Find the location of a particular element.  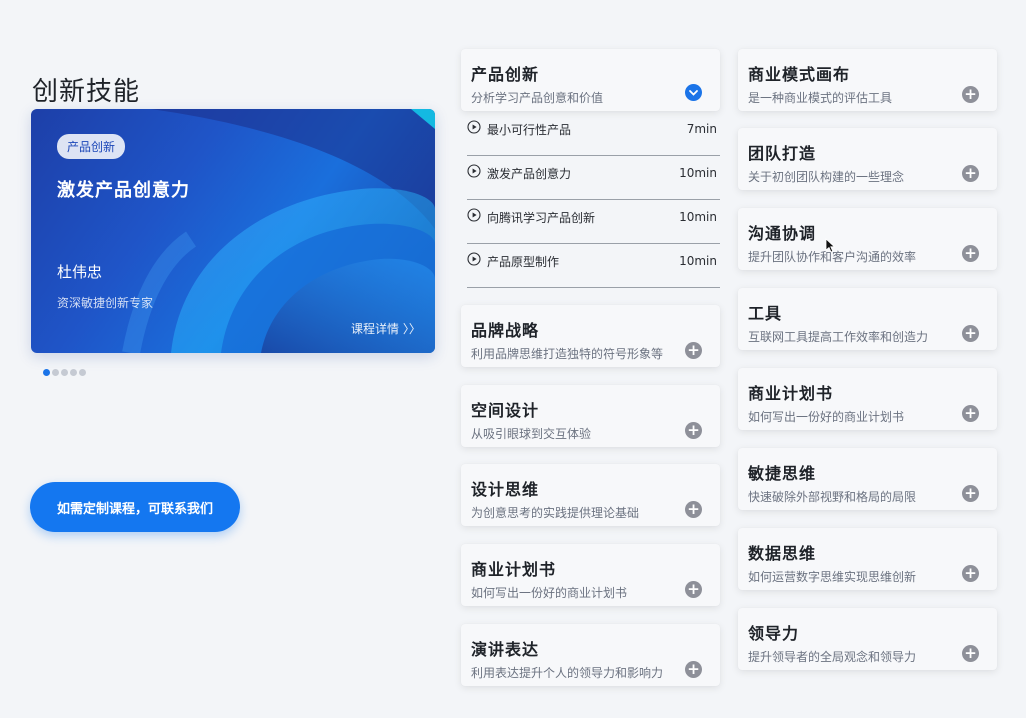

course-card-desc: 是一种商业模式的评估工具 is located at coordinates (820, 98).